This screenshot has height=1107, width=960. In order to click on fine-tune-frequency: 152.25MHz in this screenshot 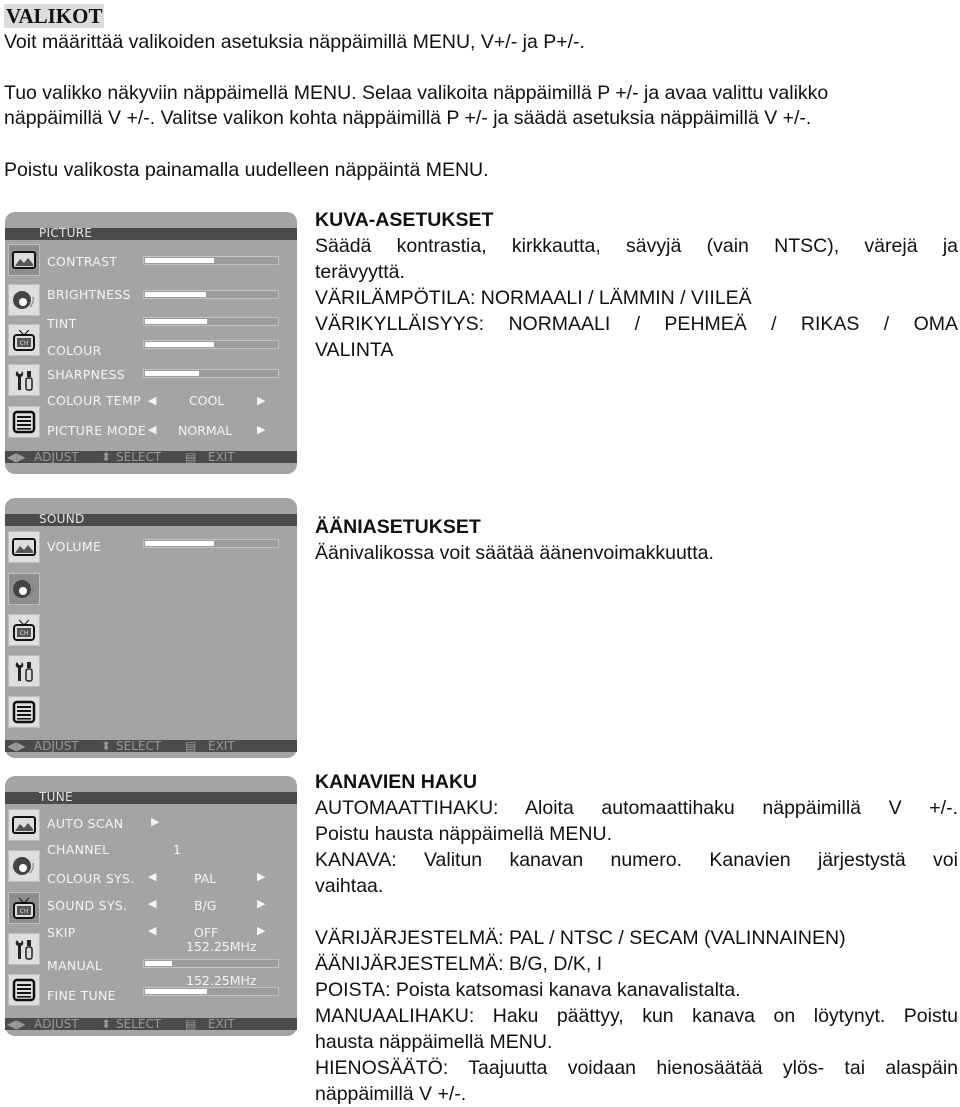, I will do `click(221, 980)`.